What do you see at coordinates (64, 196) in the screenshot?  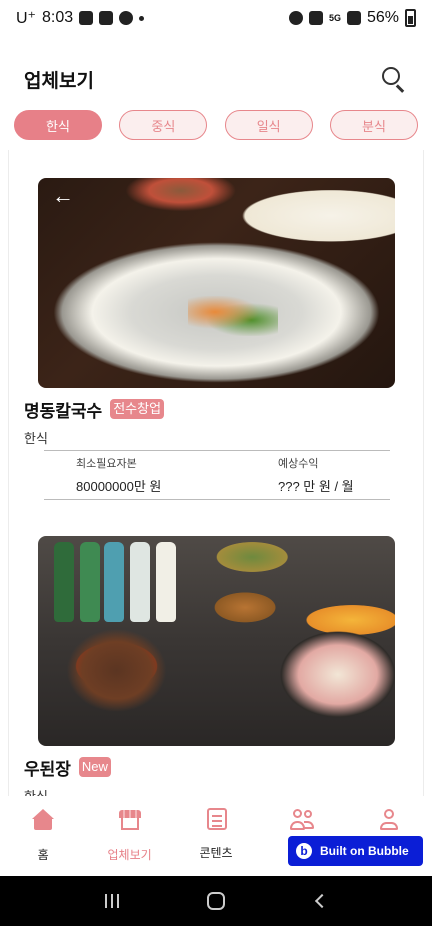 I see `back-arrow-icon: ←` at bounding box center [64, 196].